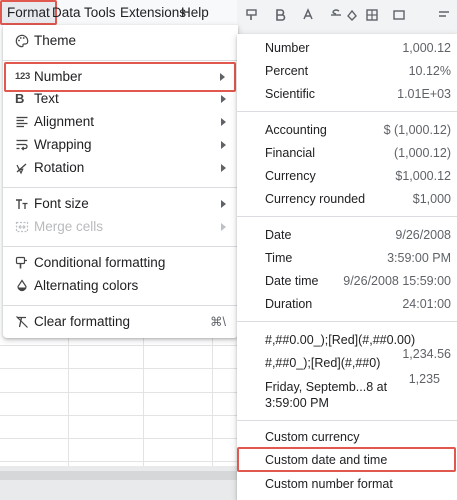 The height and width of the screenshot is (500, 457). Describe the element at coordinates (22, 263) in the screenshot. I see `conditional-format-icon` at that location.